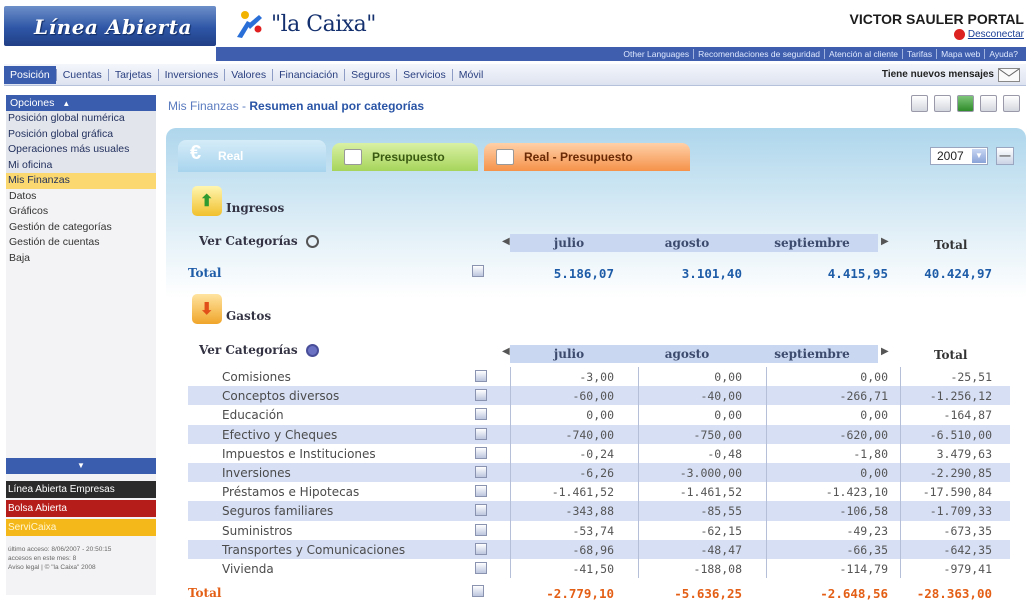  What do you see at coordinates (81, 228) in the screenshot?
I see `sidebar-subitem-categorias: Gestión de categorías` at bounding box center [81, 228].